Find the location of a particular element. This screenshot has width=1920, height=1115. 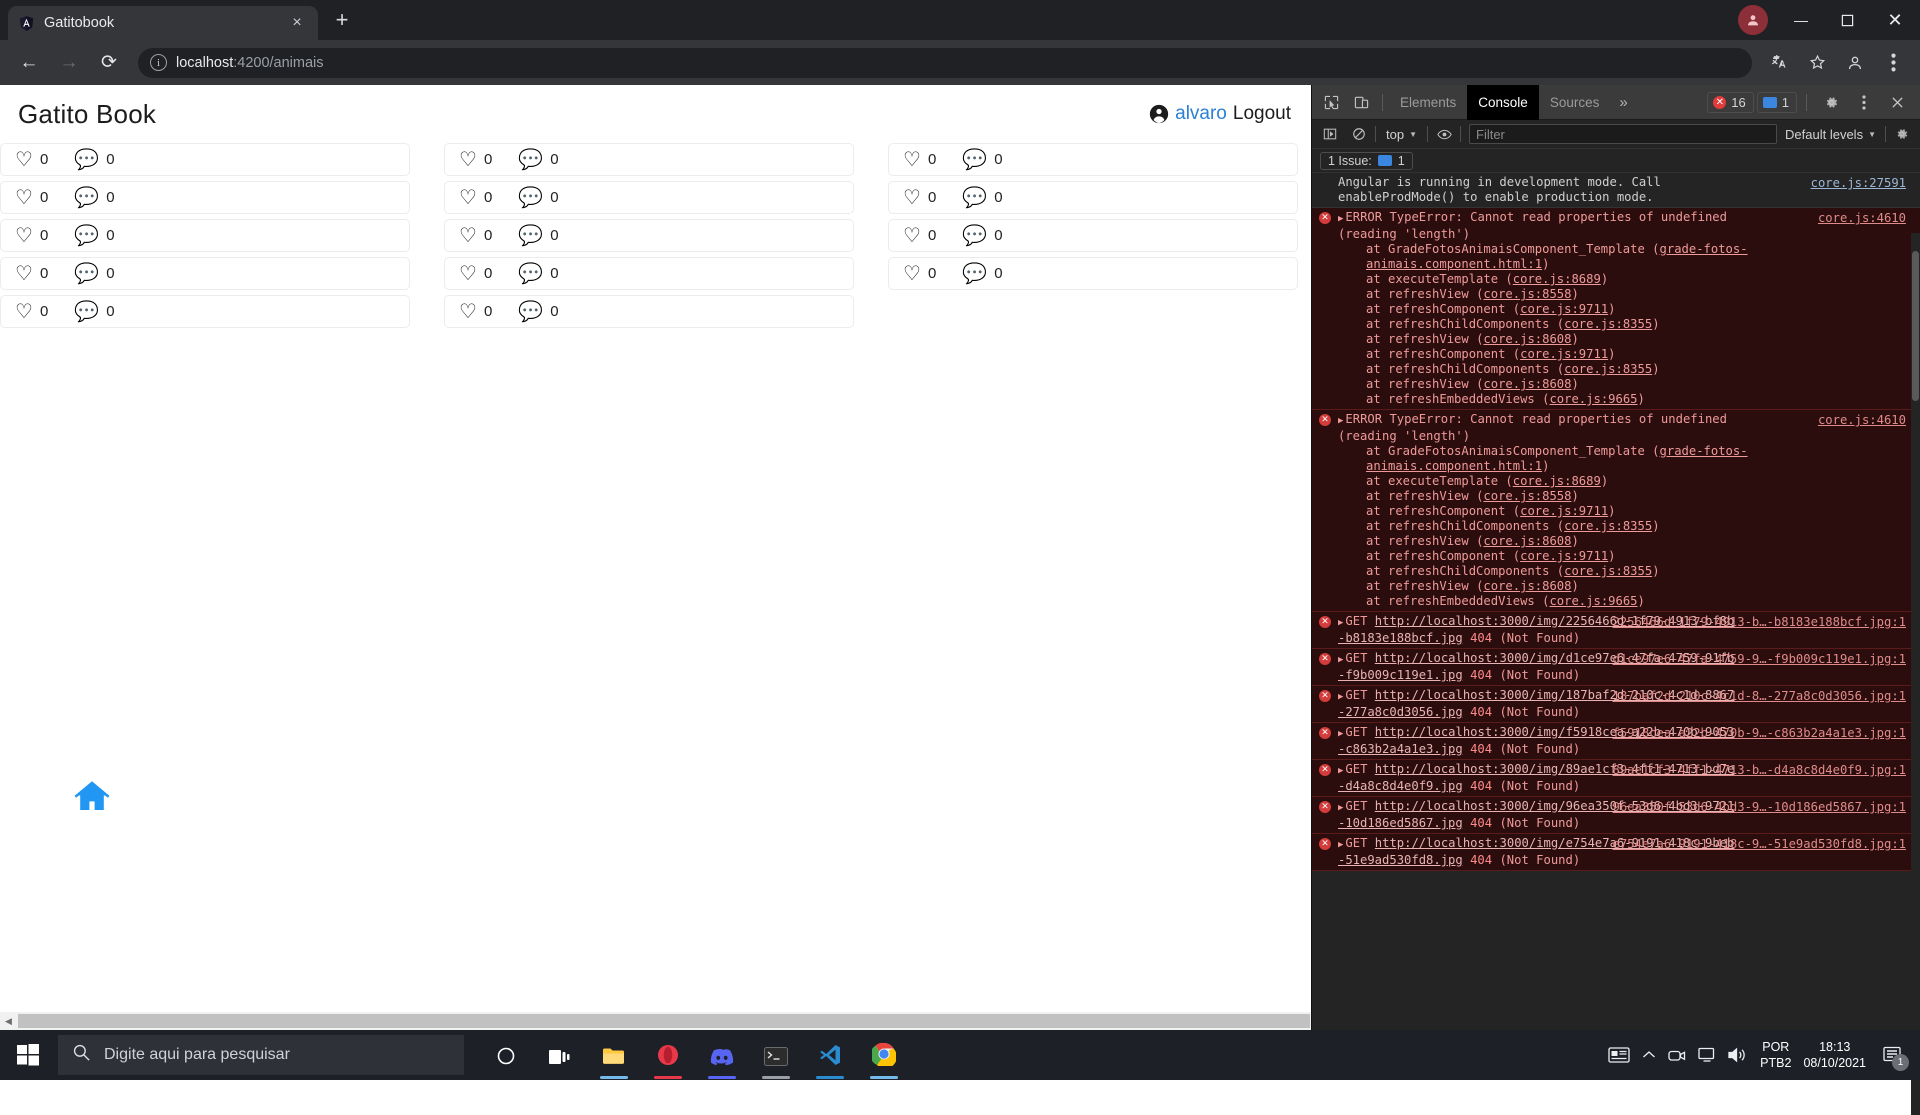

browser-tab: Gatitobook × is located at coordinates (163, 23).